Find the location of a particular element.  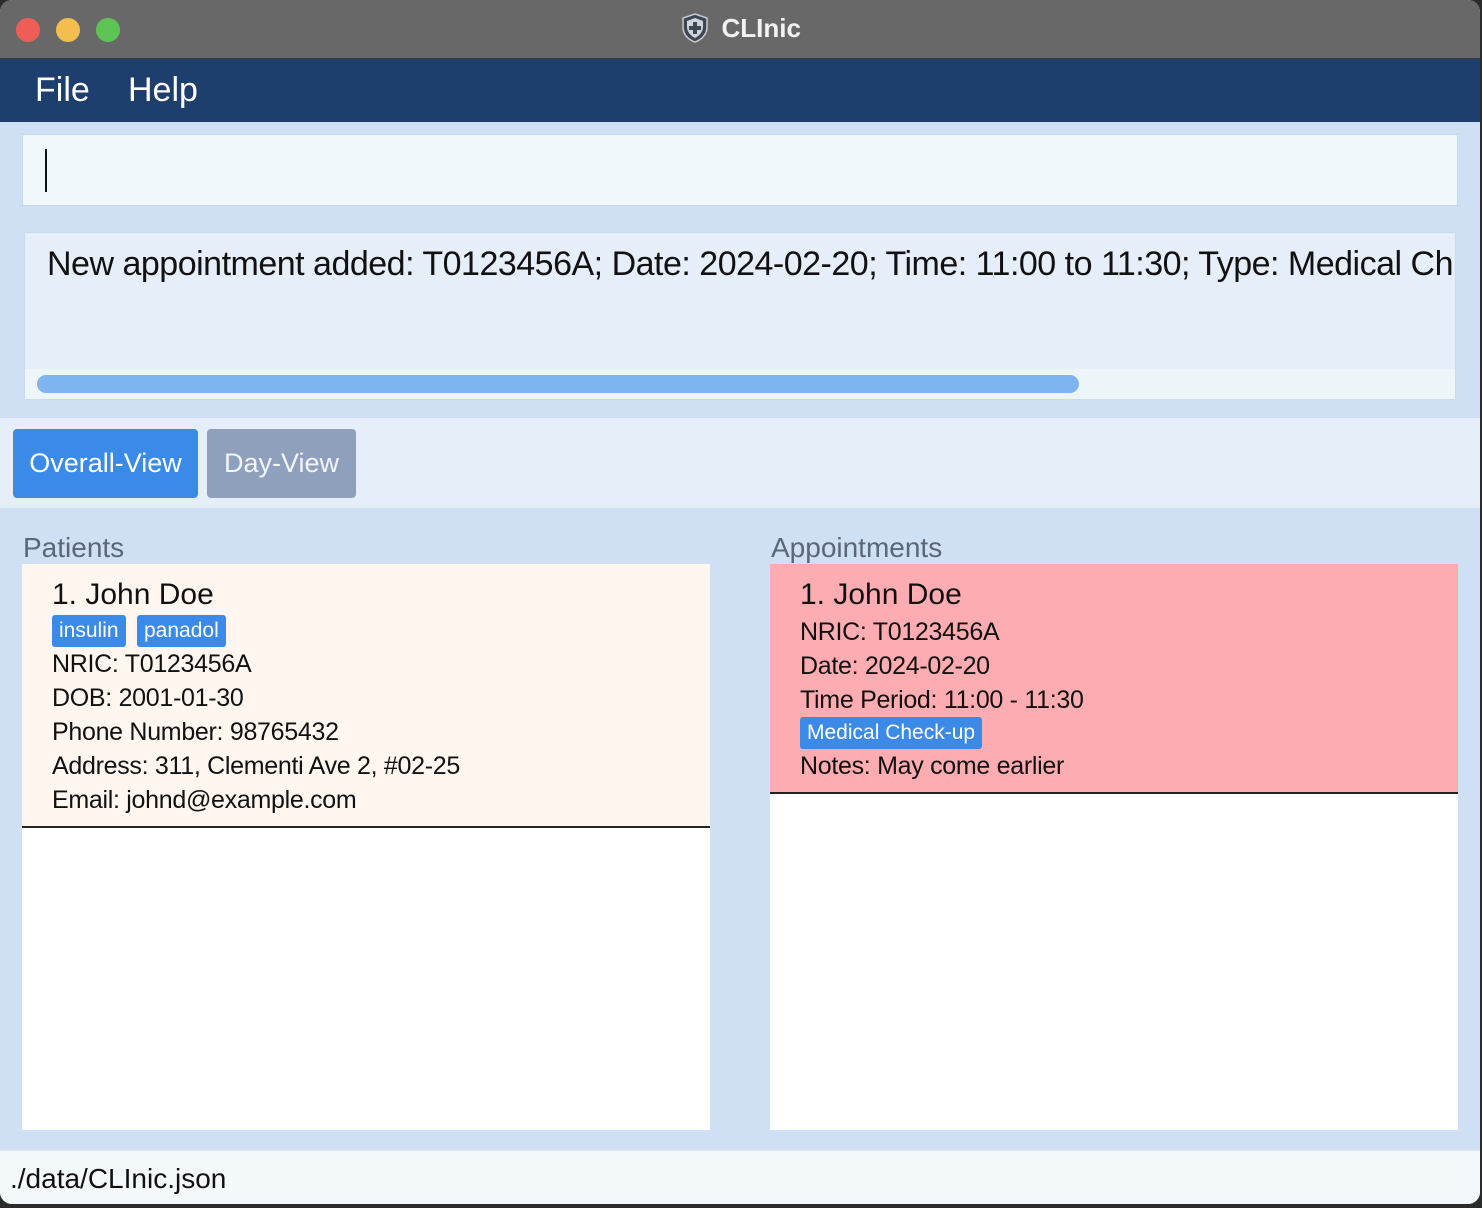

command-input is located at coordinates (740, 170).